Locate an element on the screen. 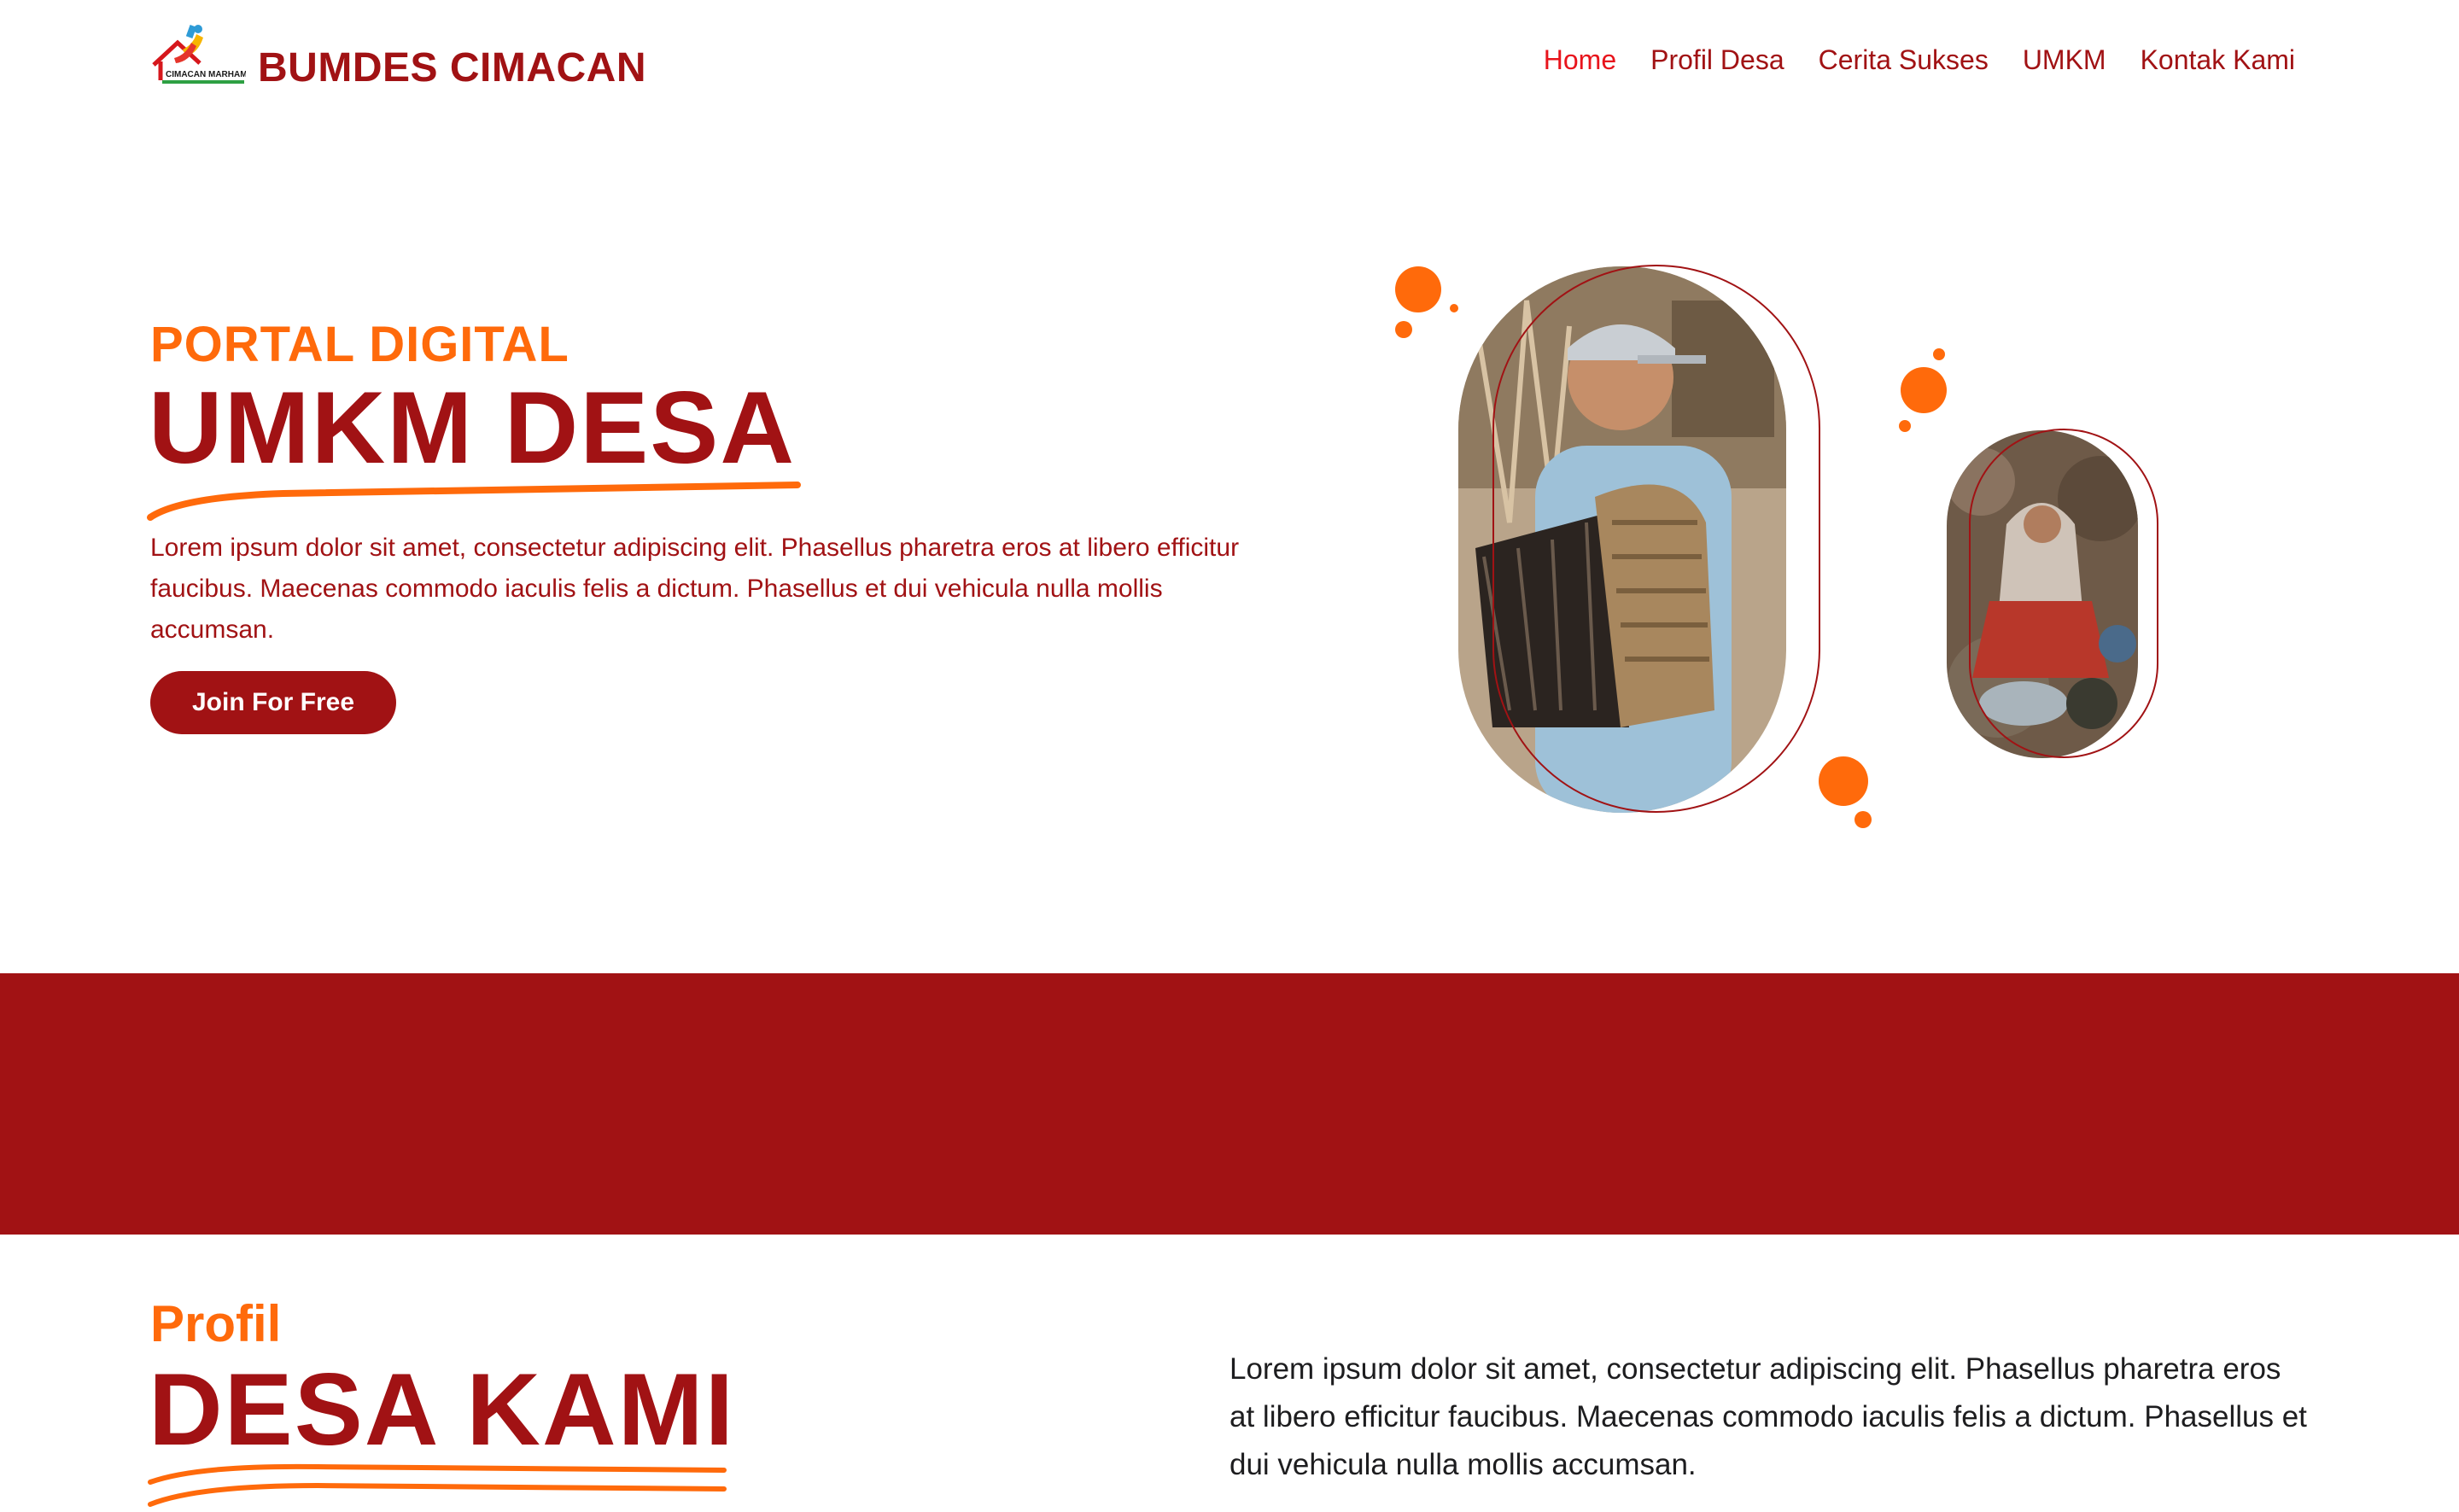  nav-home: Home is located at coordinates (1580, 60).